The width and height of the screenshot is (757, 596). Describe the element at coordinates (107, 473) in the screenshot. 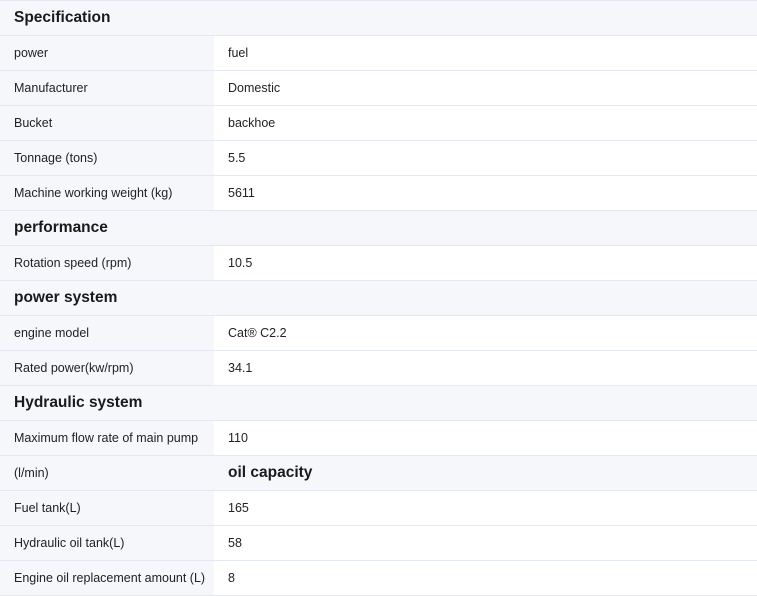

I see `row-label-overflow: (l/min)` at that location.